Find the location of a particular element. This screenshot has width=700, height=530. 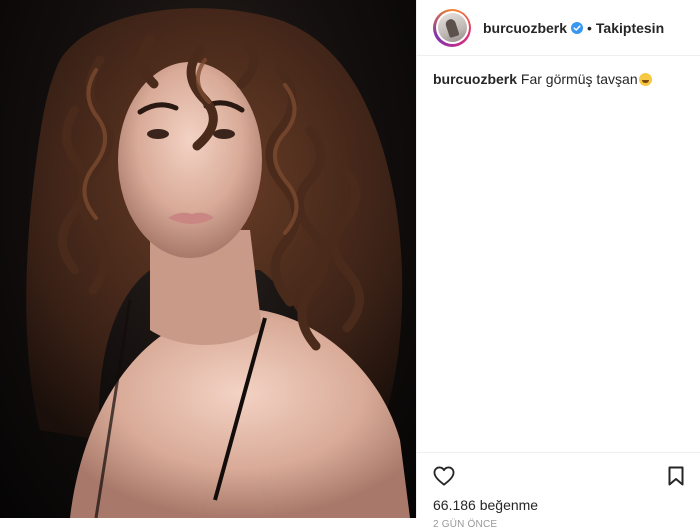

profile-avatar is located at coordinates (452, 27).